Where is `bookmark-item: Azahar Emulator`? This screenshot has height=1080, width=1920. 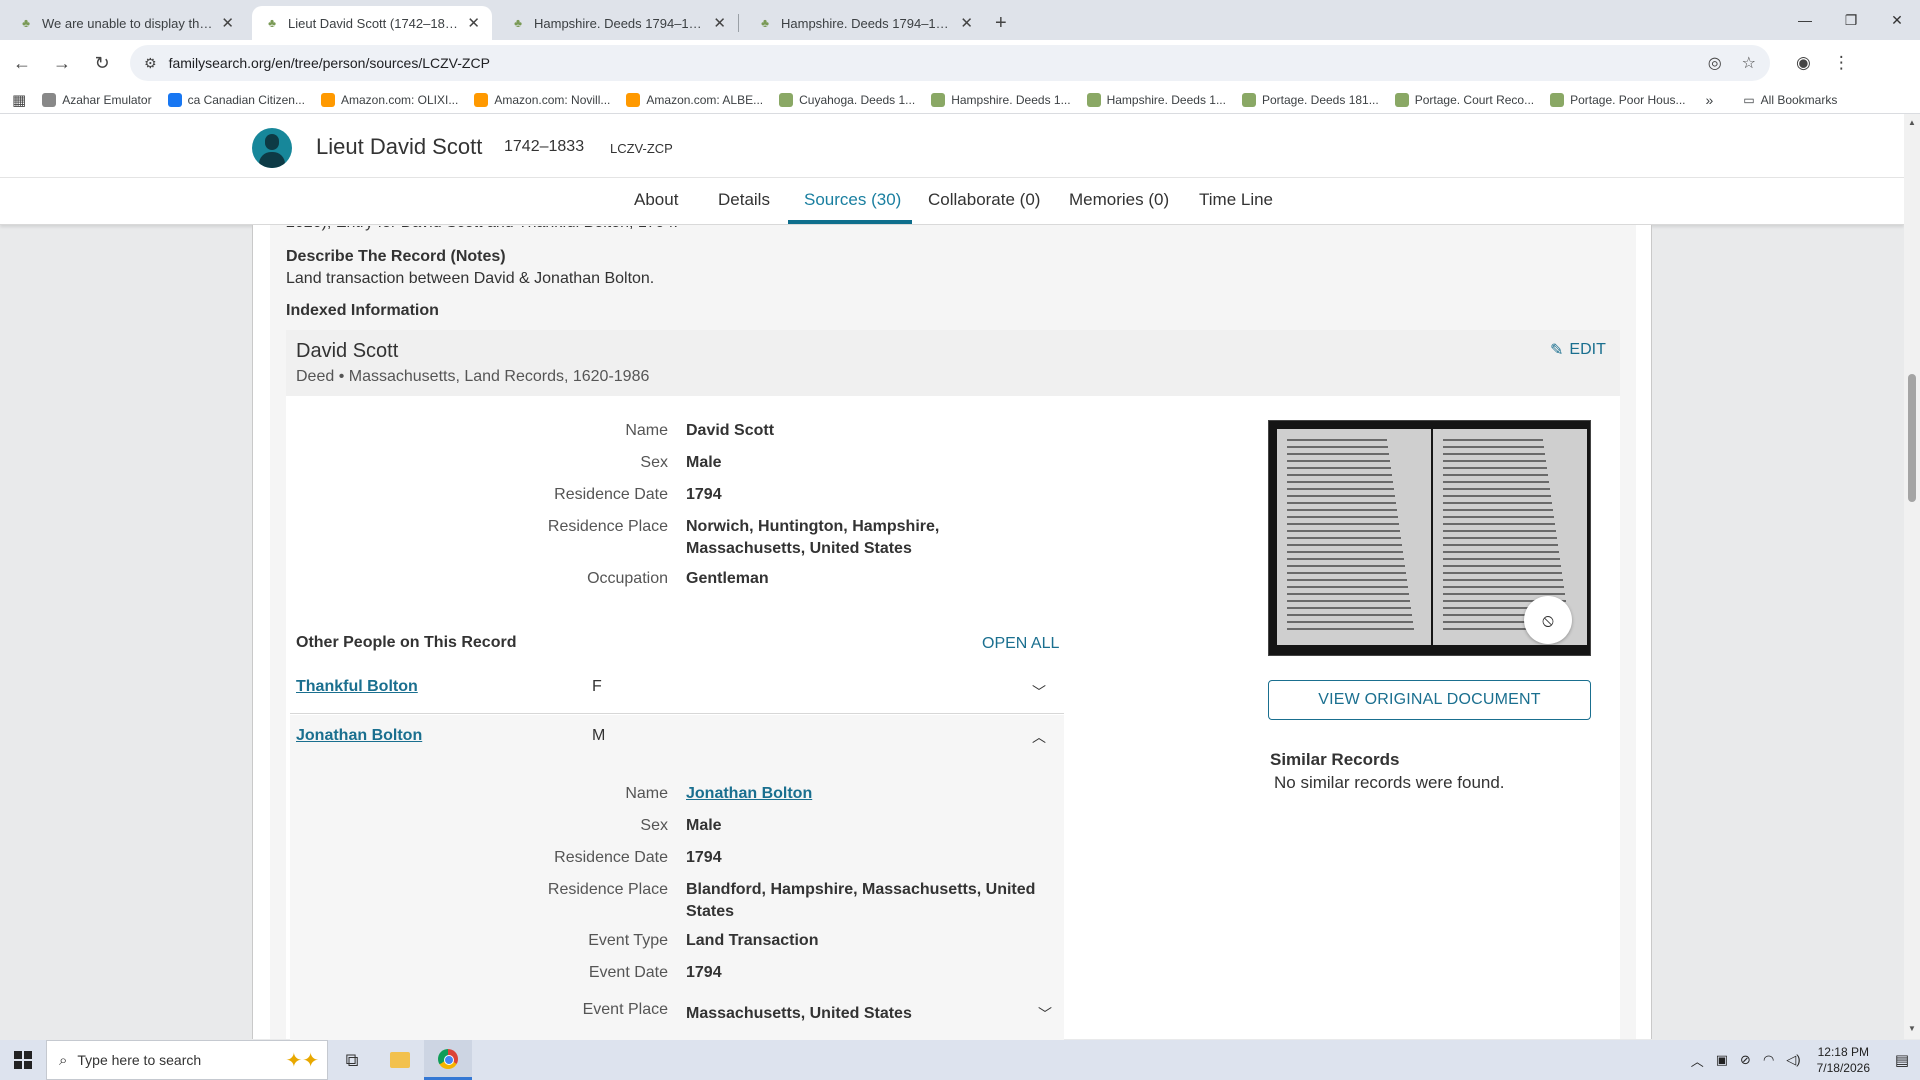
bookmark-item: Azahar Emulator is located at coordinates (97, 99).